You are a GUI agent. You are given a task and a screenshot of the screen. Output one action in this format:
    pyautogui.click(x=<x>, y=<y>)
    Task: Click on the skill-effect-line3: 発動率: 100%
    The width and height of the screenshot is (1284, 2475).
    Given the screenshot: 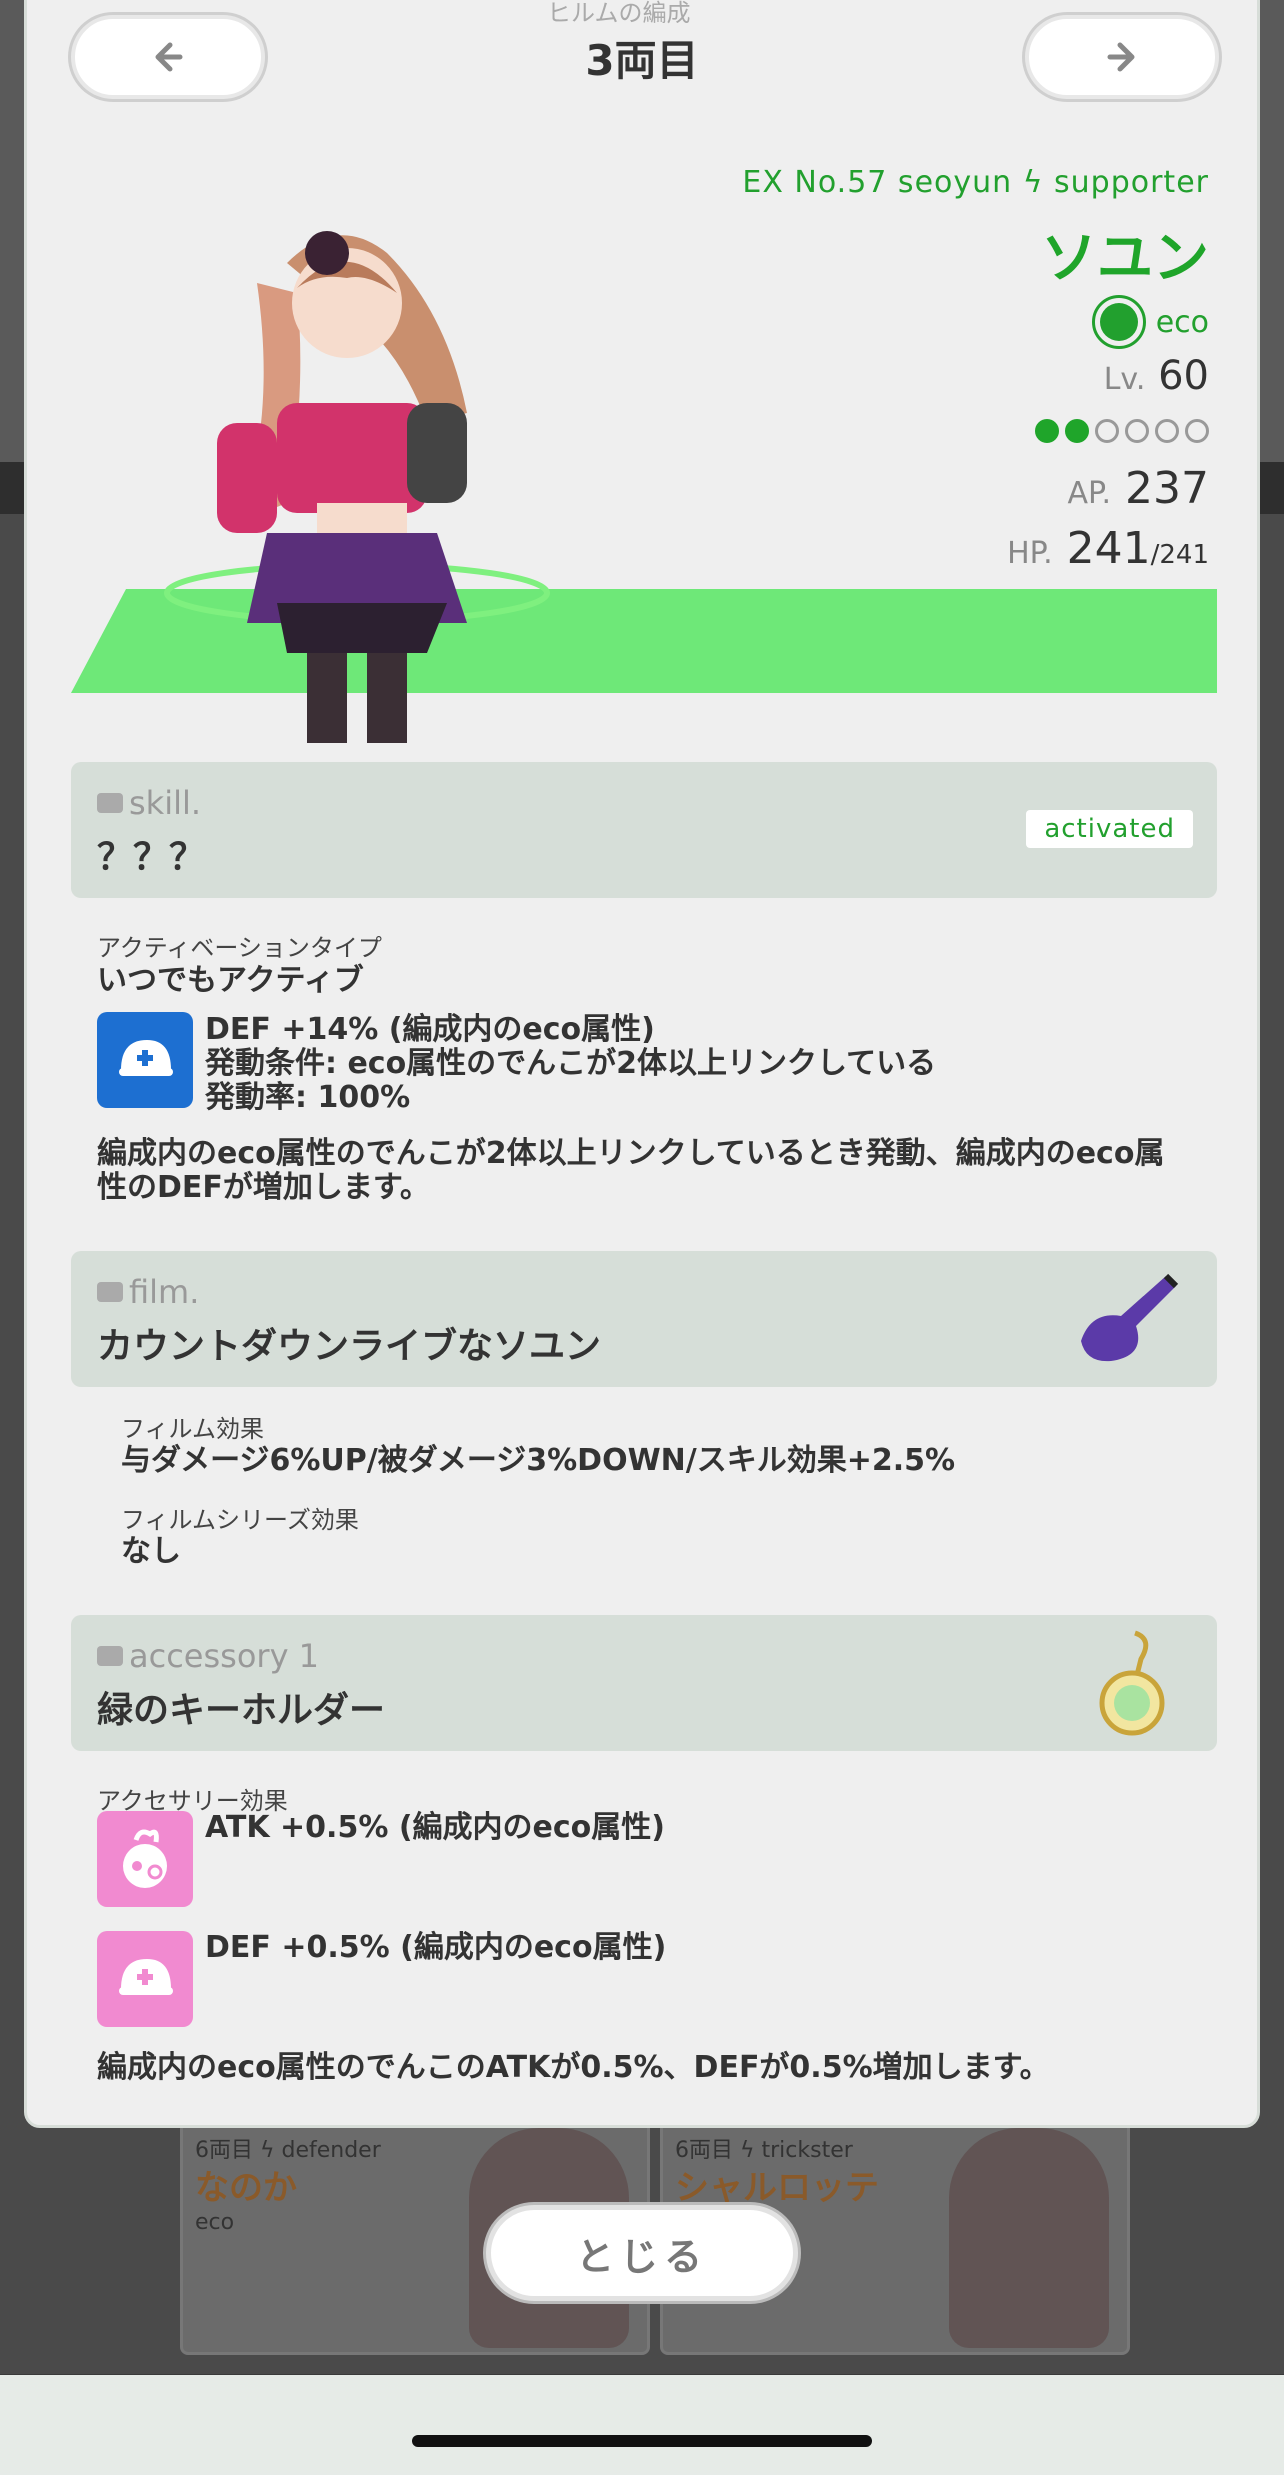 What is the action you would take?
    pyautogui.click(x=308, y=1097)
    